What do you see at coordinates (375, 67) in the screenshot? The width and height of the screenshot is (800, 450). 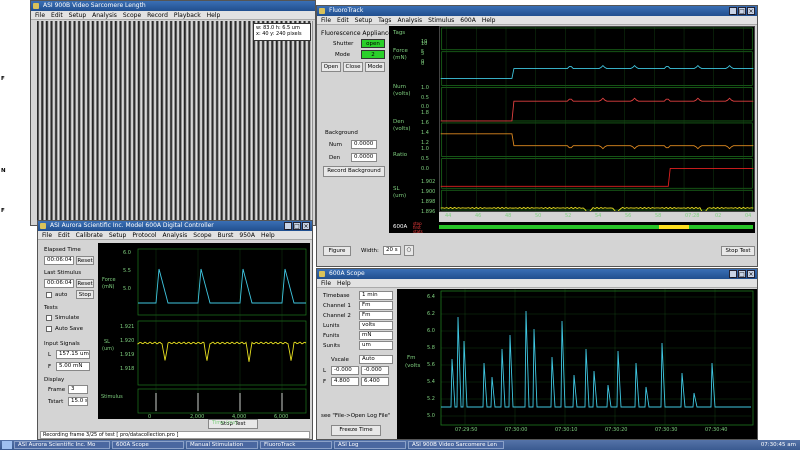 I see `mode-button: Mode` at bounding box center [375, 67].